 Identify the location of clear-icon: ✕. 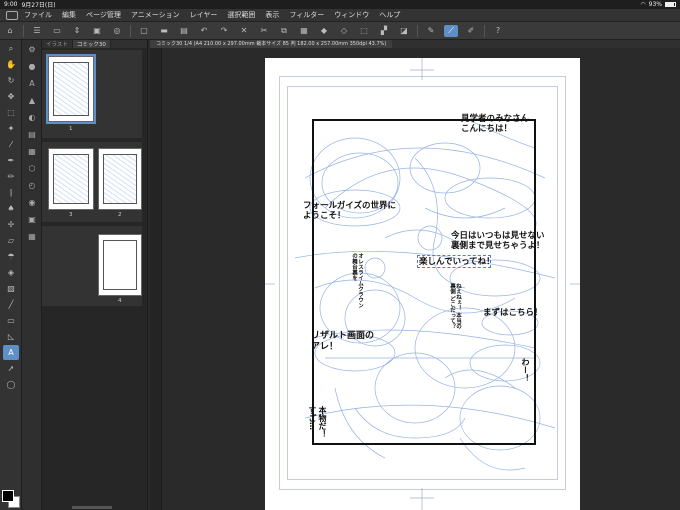
(244, 31).